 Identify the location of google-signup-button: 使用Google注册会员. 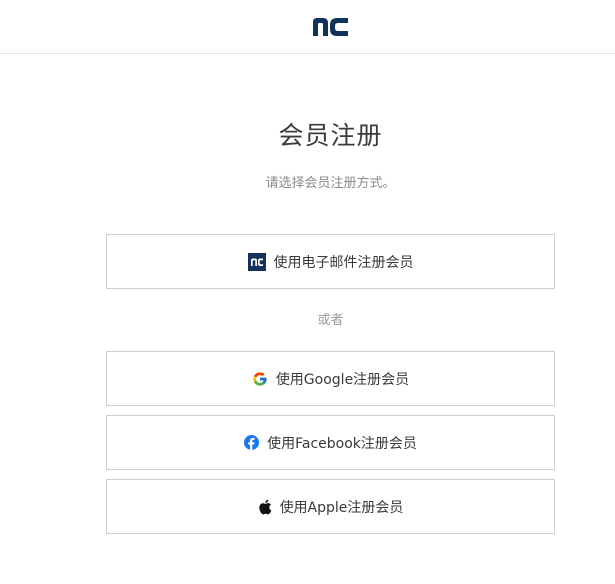
(330, 378).